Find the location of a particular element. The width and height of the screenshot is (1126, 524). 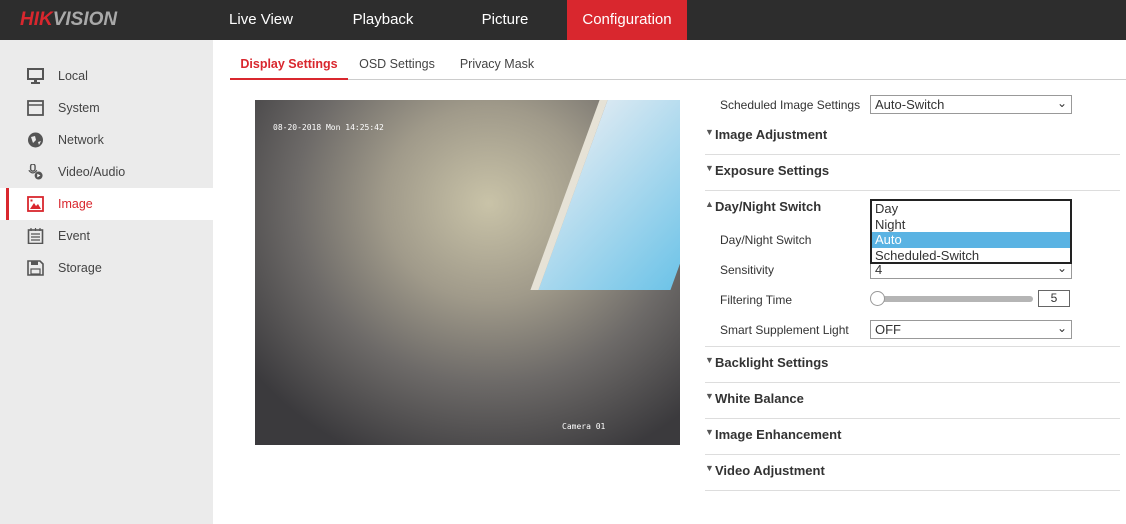

smart-supplement-light-select: OFF ⌄ is located at coordinates (971, 329).